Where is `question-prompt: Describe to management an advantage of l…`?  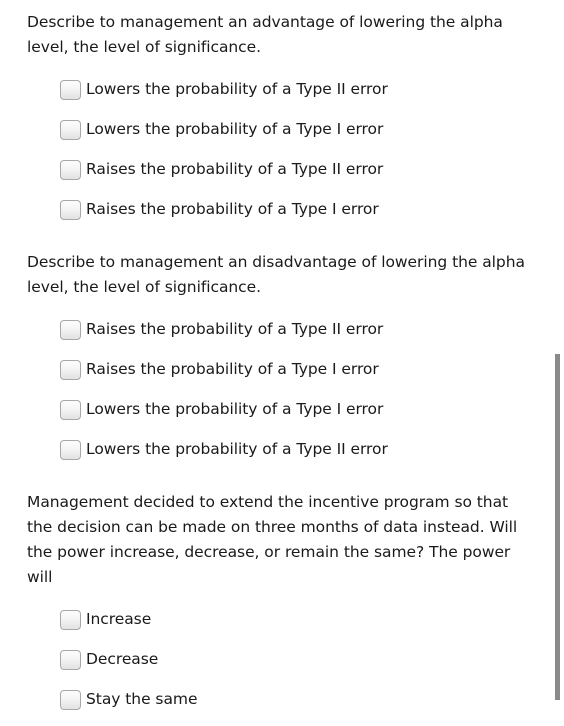 question-prompt: Describe to management an advantage of l… is located at coordinates (265, 34).